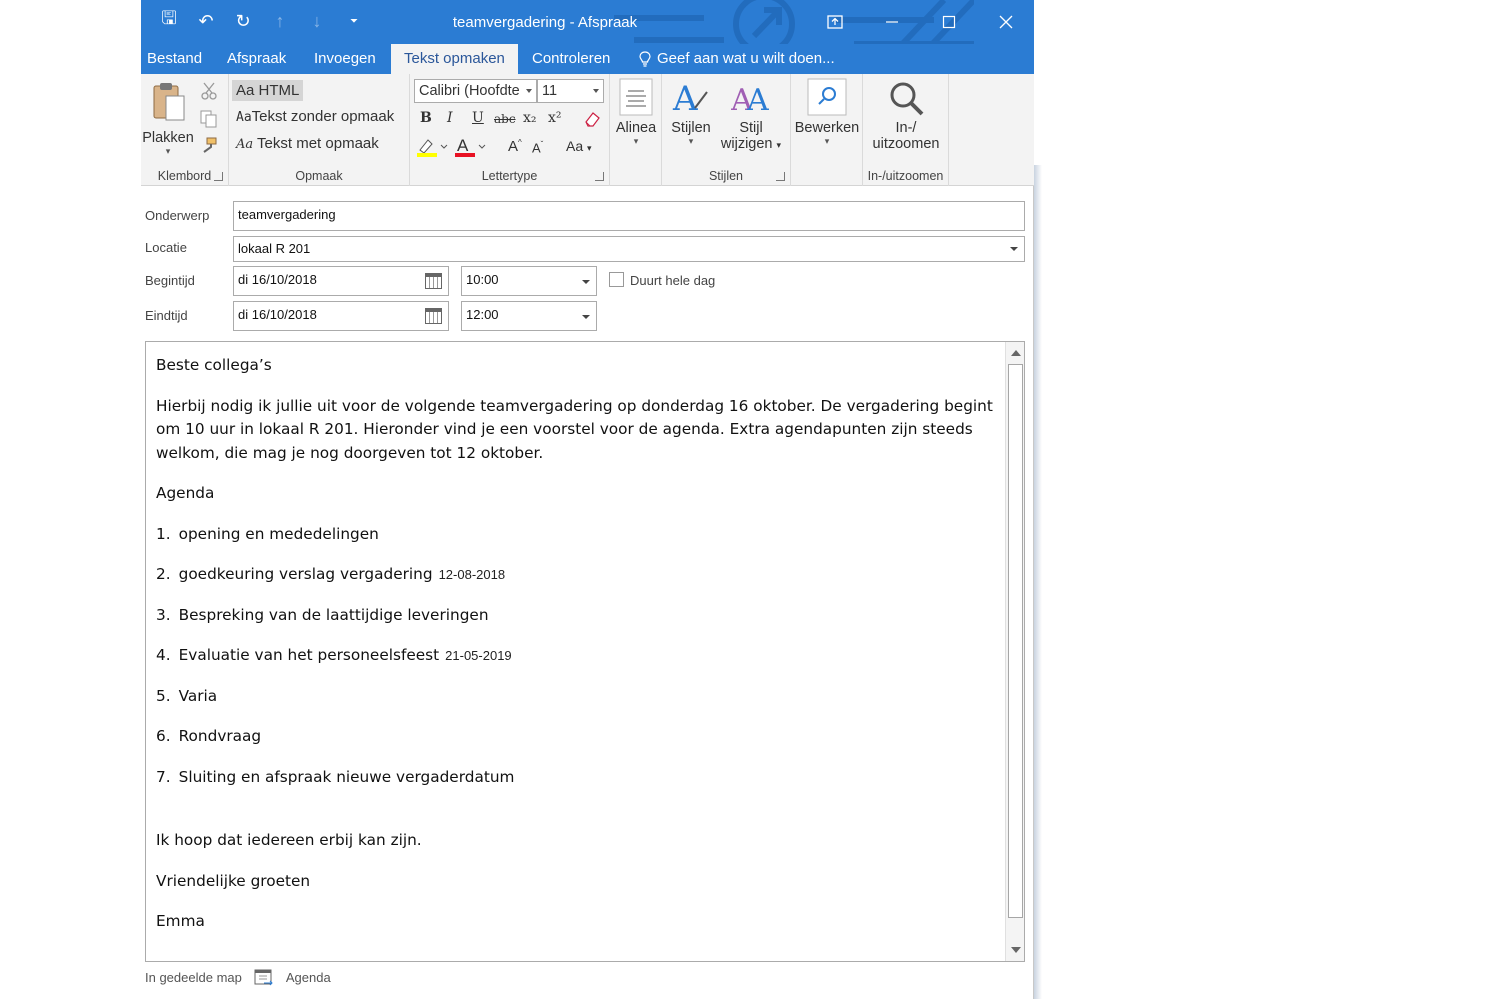 The width and height of the screenshot is (1500, 999). I want to click on underline-button: U, so click(478, 118).